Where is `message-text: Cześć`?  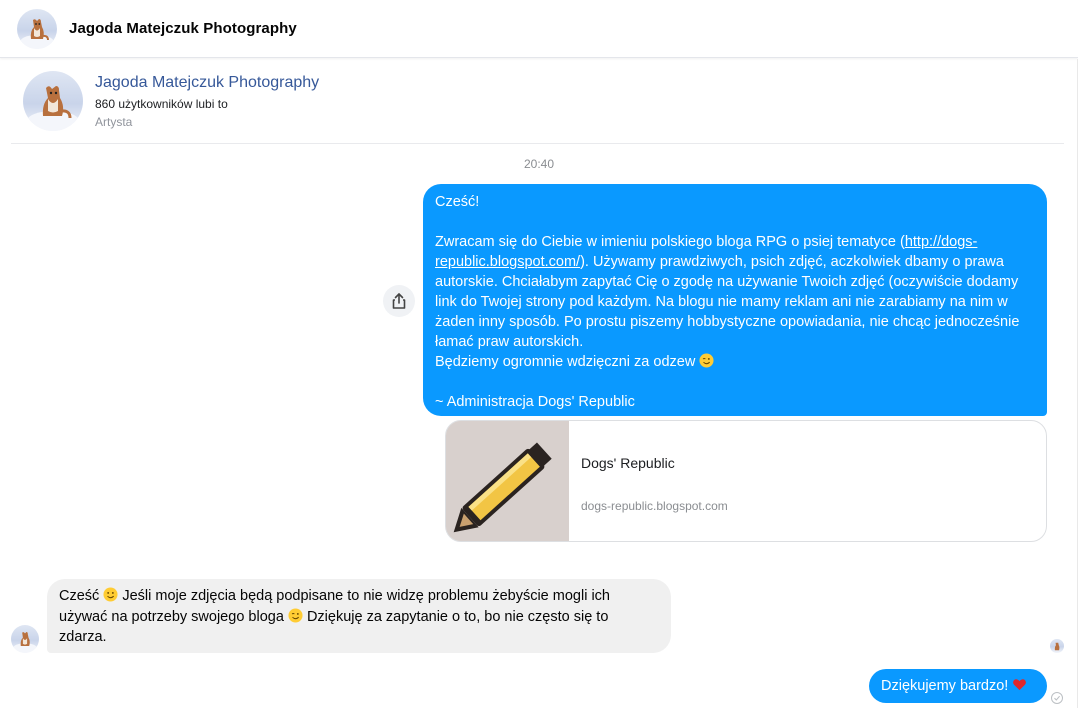
message-text: Cześć is located at coordinates (81, 596).